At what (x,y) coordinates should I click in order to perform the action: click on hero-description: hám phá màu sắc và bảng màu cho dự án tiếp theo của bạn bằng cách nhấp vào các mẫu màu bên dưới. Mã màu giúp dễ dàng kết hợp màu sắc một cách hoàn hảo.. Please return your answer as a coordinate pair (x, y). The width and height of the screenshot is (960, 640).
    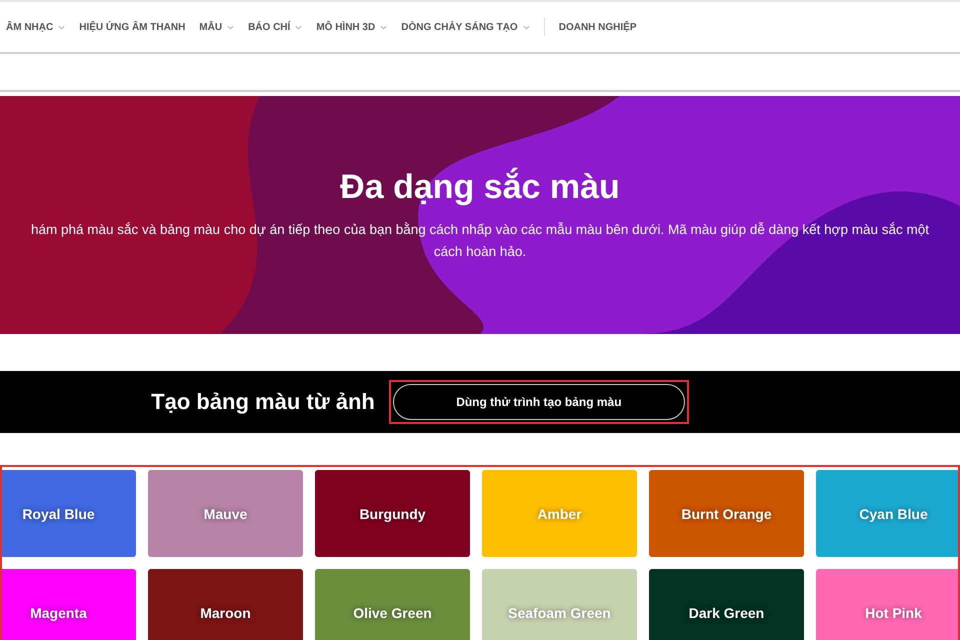
    Looking at the image, I should click on (480, 241).